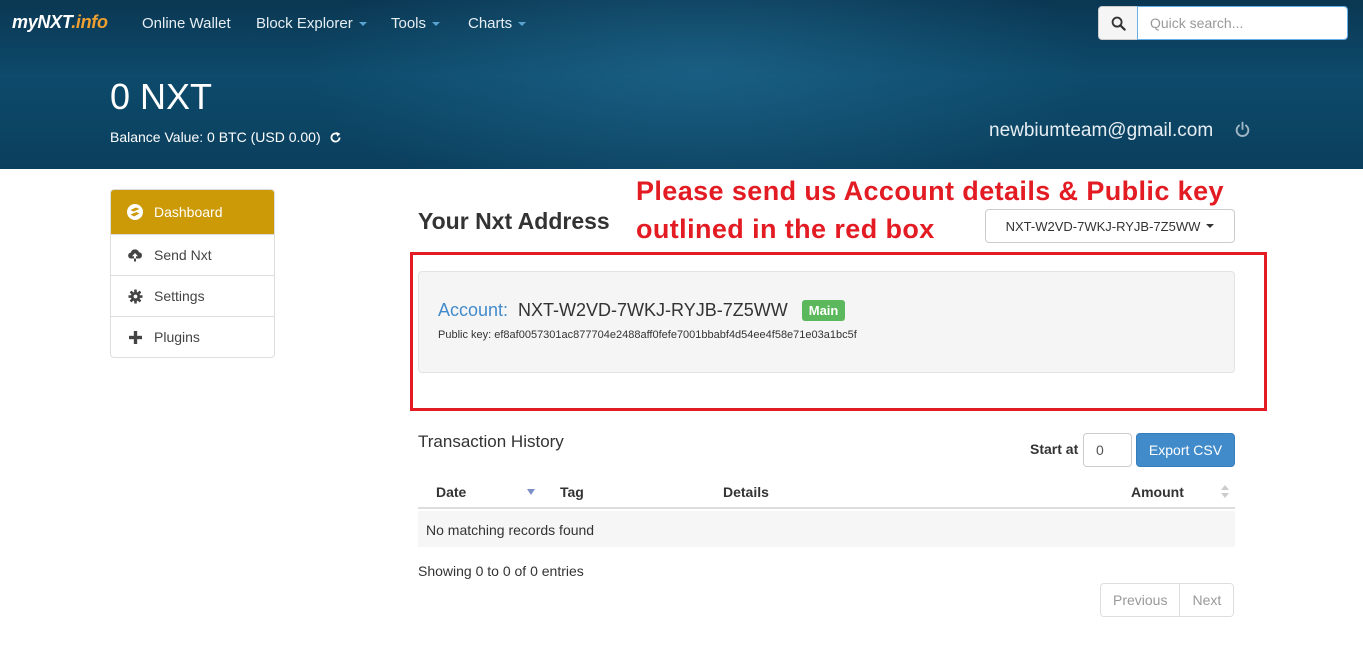  I want to click on balance-value-text: Balance Value: 0 BTC (USD 0.00), so click(215, 137).